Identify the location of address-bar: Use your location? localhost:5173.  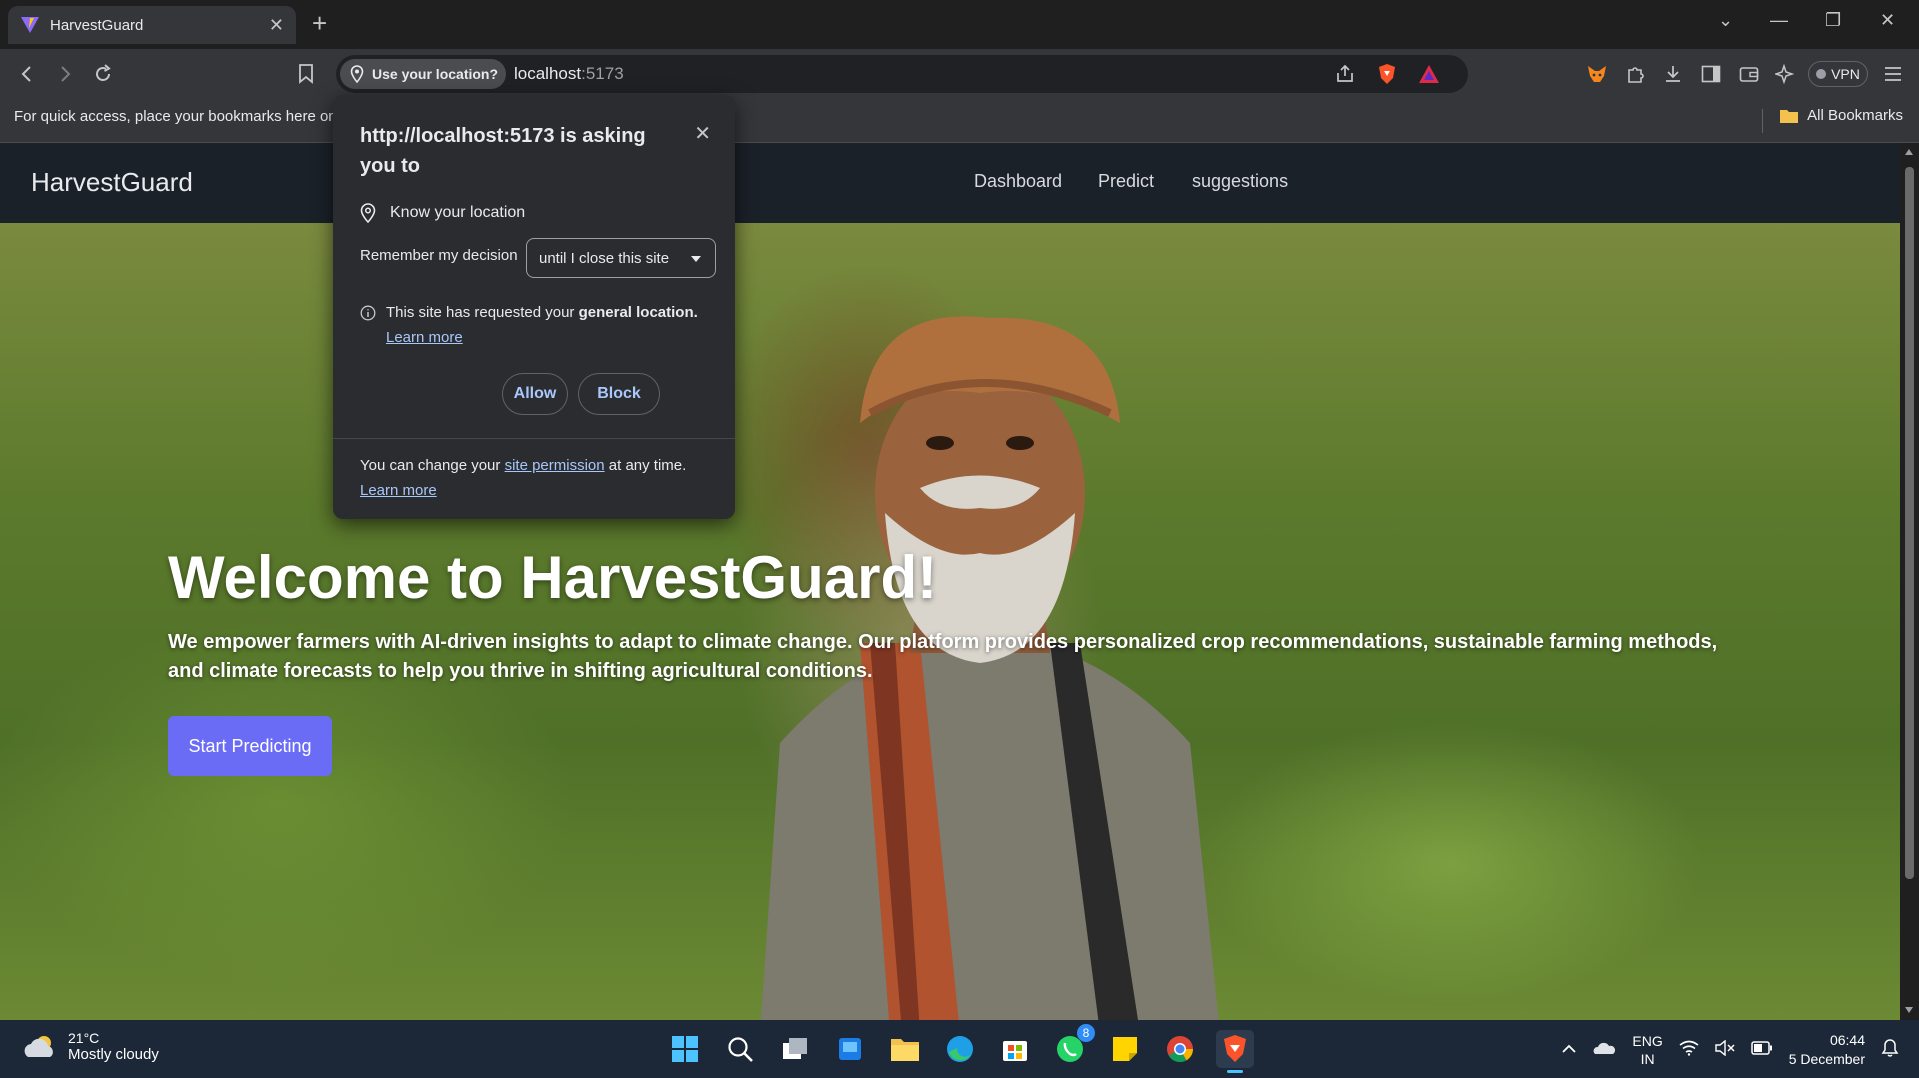
(902, 74).